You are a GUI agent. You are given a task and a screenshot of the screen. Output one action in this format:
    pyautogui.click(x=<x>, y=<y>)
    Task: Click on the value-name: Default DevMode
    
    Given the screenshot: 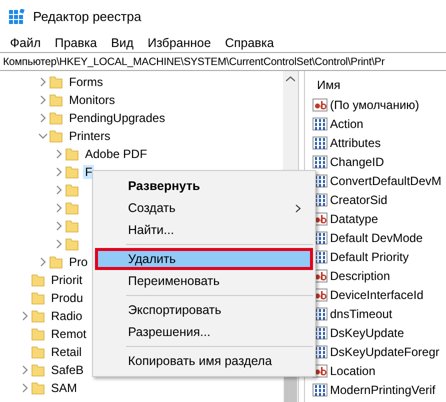 What is the action you would take?
    pyautogui.click(x=376, y=237)
    